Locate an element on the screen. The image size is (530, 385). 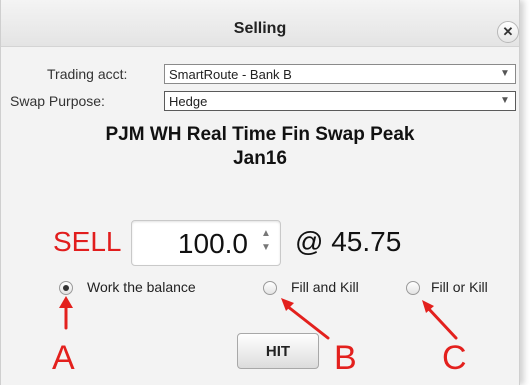
arrow-a-head is located at coordinates (66, 302).